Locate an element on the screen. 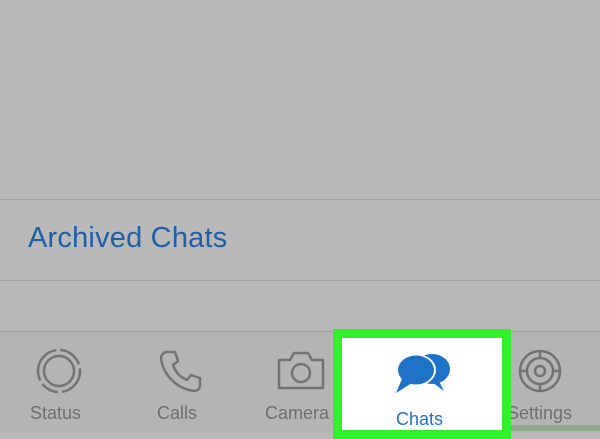 The height and width of the screenshot is (439, 600). tab-status: Status is located at coordinates (59, 382).